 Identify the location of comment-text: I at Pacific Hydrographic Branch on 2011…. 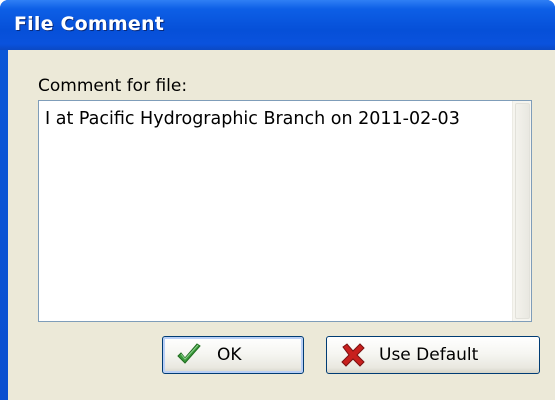
(276, 119).